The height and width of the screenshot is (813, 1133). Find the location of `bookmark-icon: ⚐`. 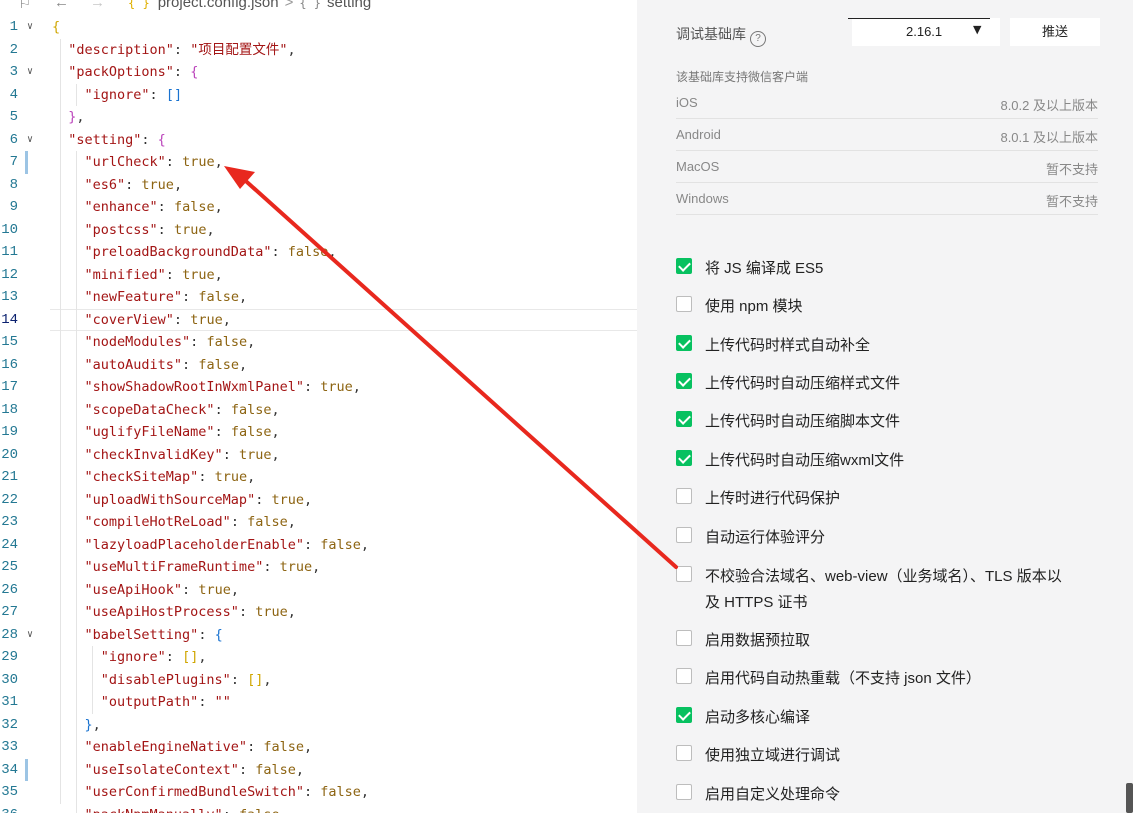

bookmark-icon: ⚐ is located at coordinates (24, 6).